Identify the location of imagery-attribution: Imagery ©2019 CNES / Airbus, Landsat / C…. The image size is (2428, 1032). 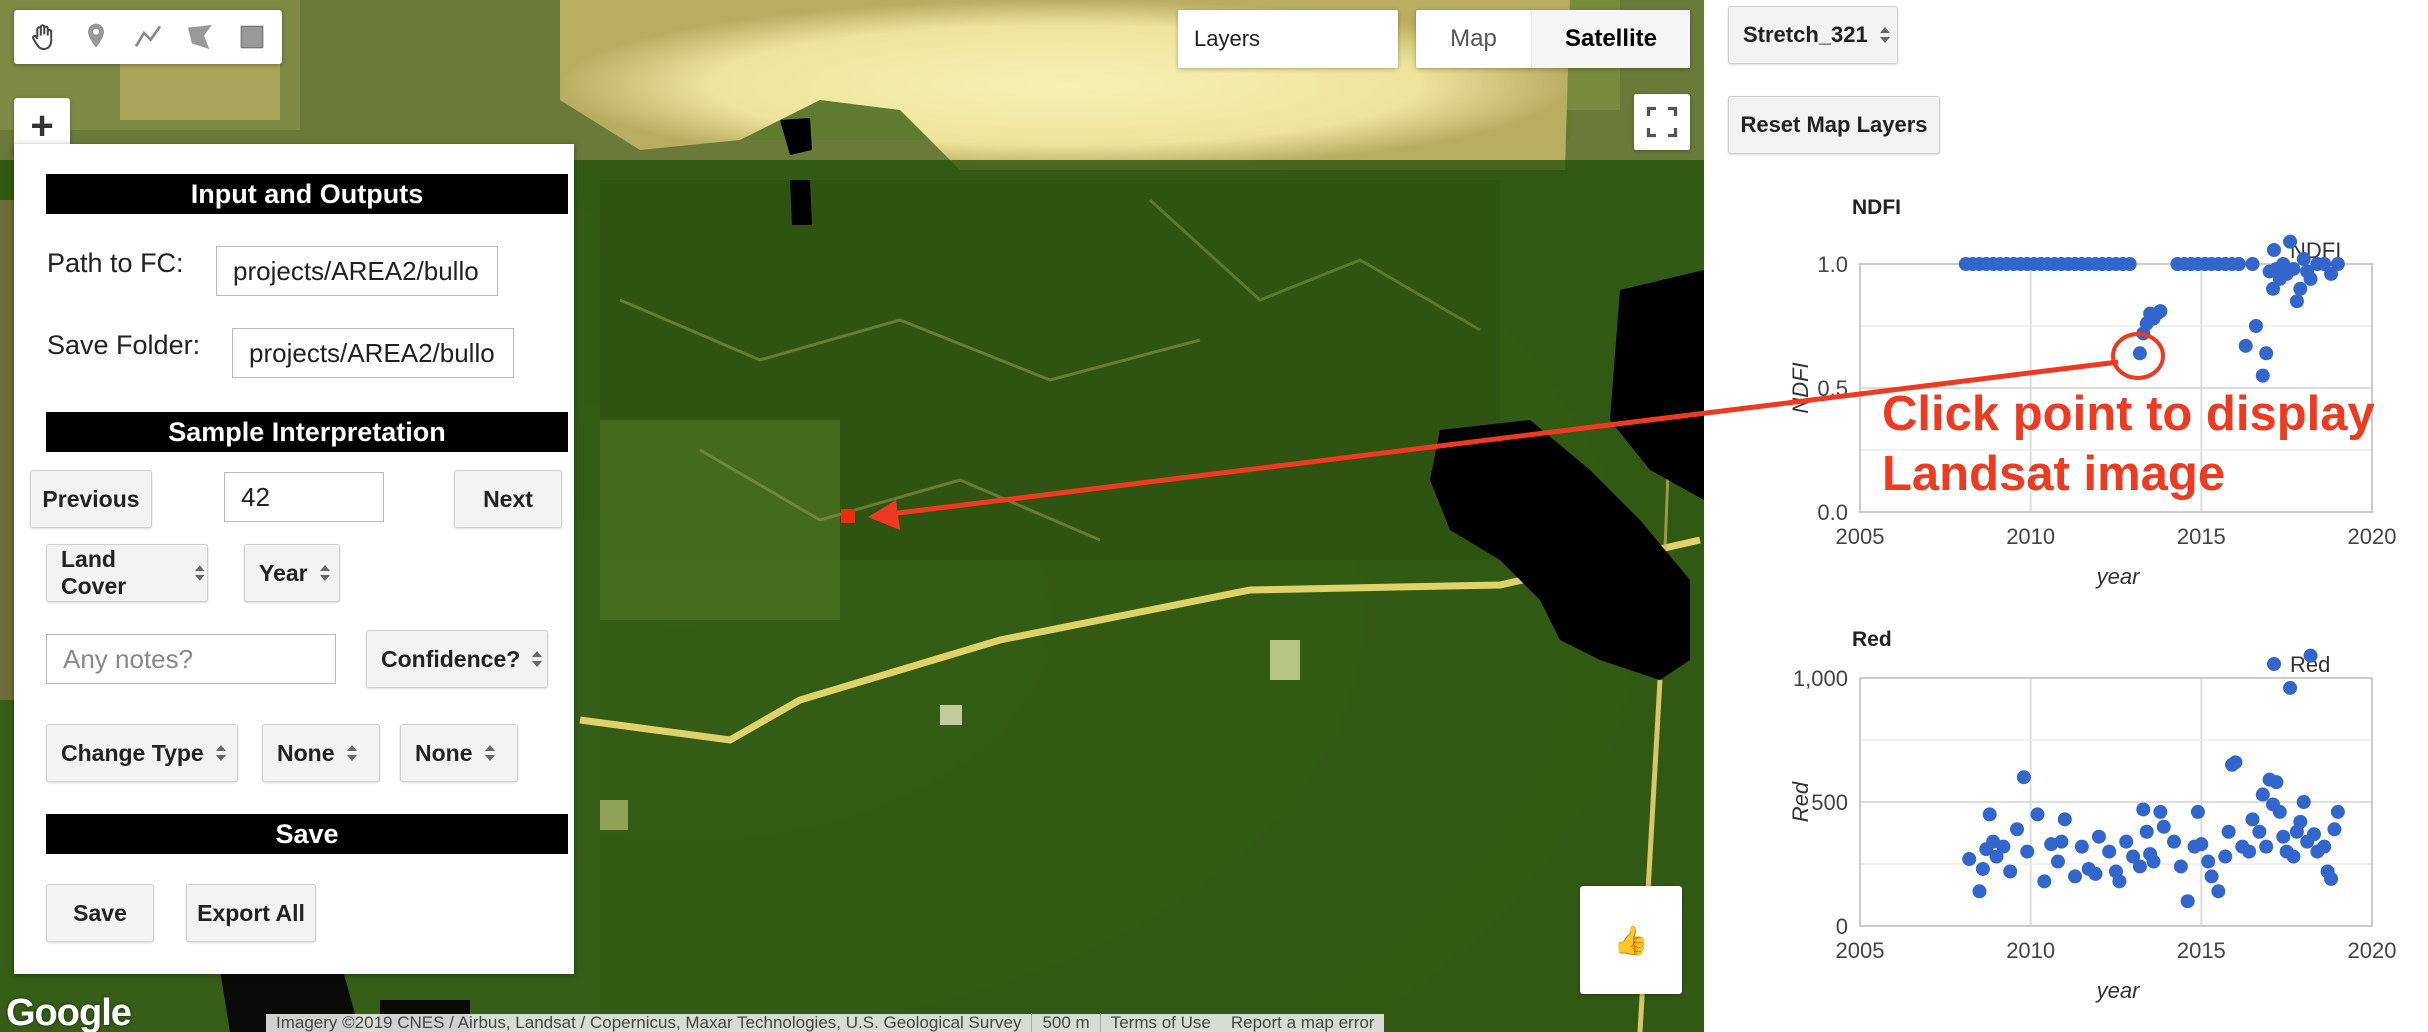
(649, 1022).